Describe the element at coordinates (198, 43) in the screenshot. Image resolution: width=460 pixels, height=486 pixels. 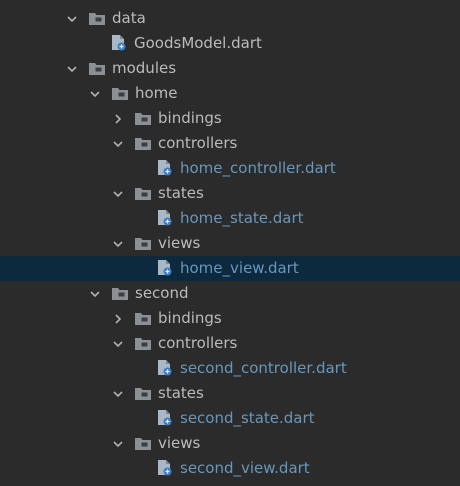
I see `tree-file-label: GoodsModel.dart` at that location.